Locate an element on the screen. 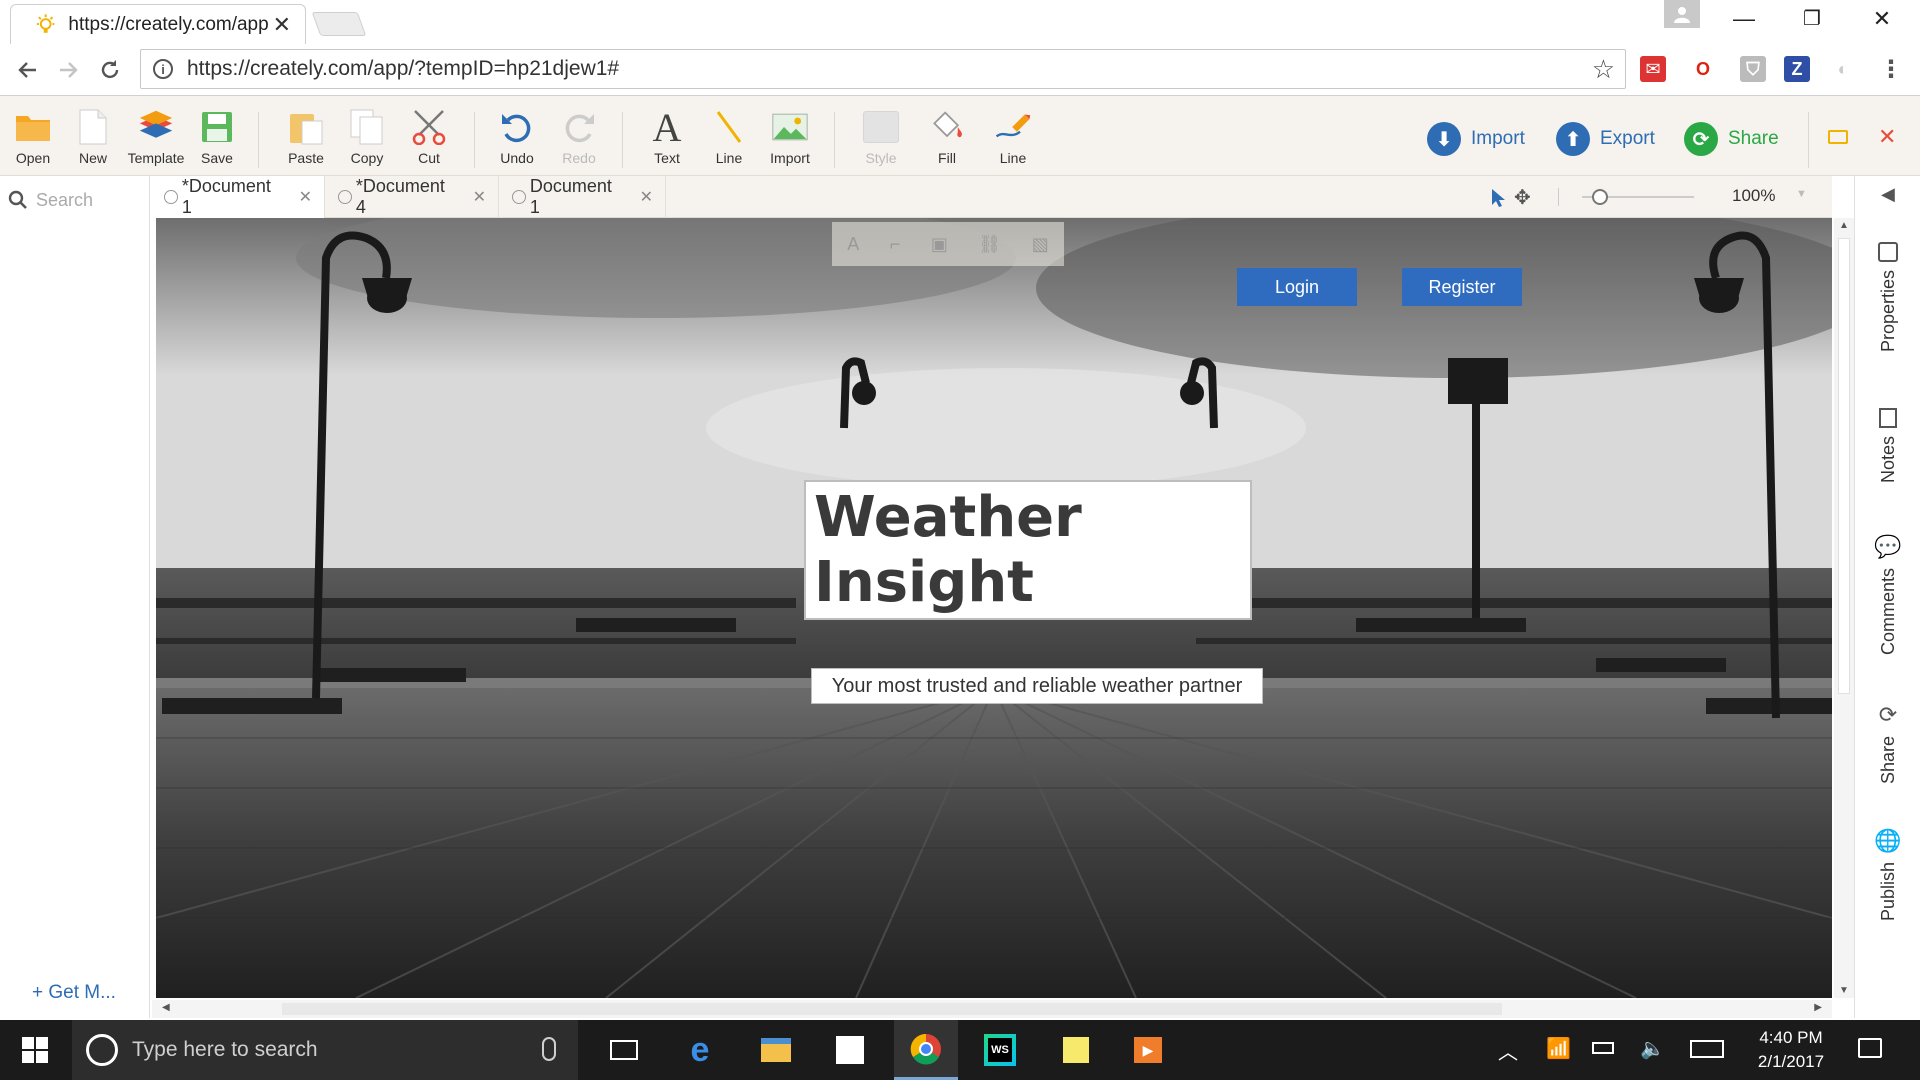 This screenshot has width=1920, height=1080. doc-tab: Document 1 ✕ is located at coordinates (583, 197).